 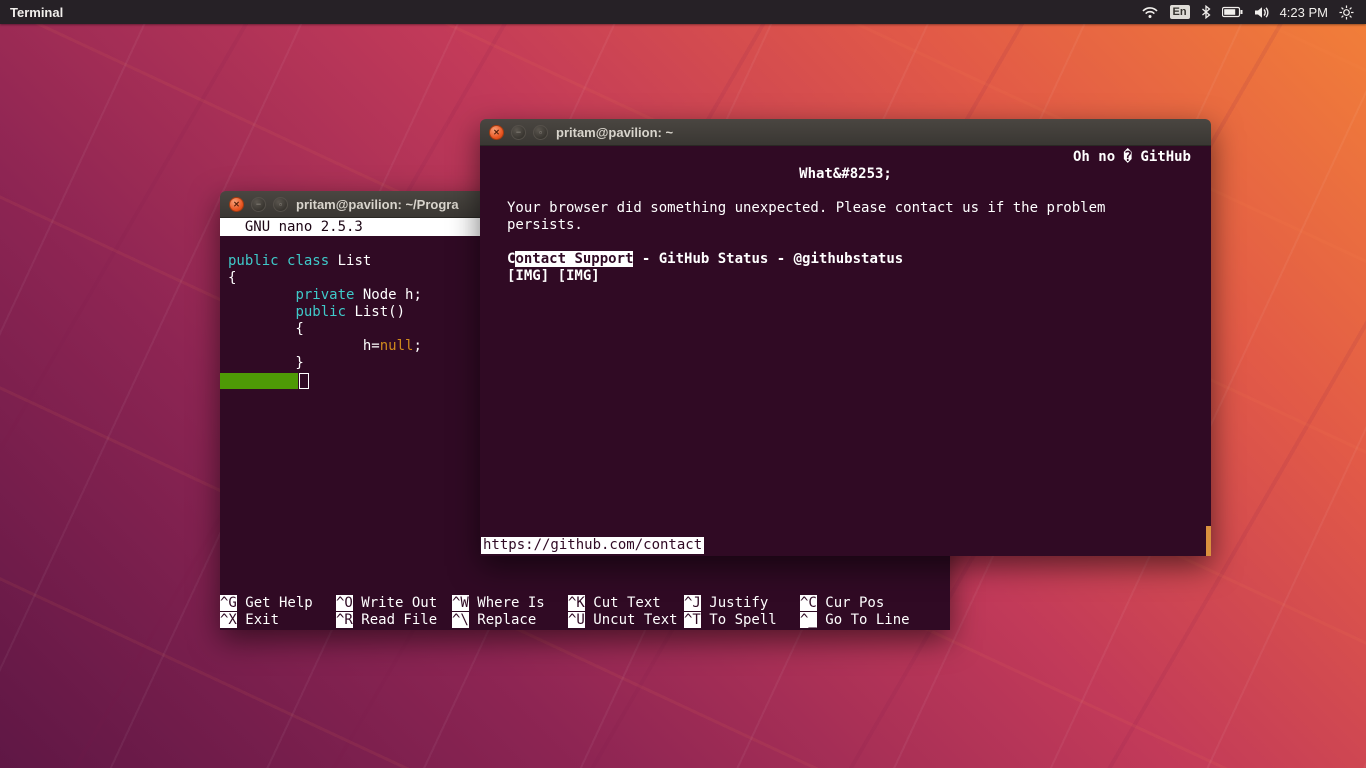 I want to click on images-placeholder-line: [IMG] [IMG], so click(x=553, y=276).